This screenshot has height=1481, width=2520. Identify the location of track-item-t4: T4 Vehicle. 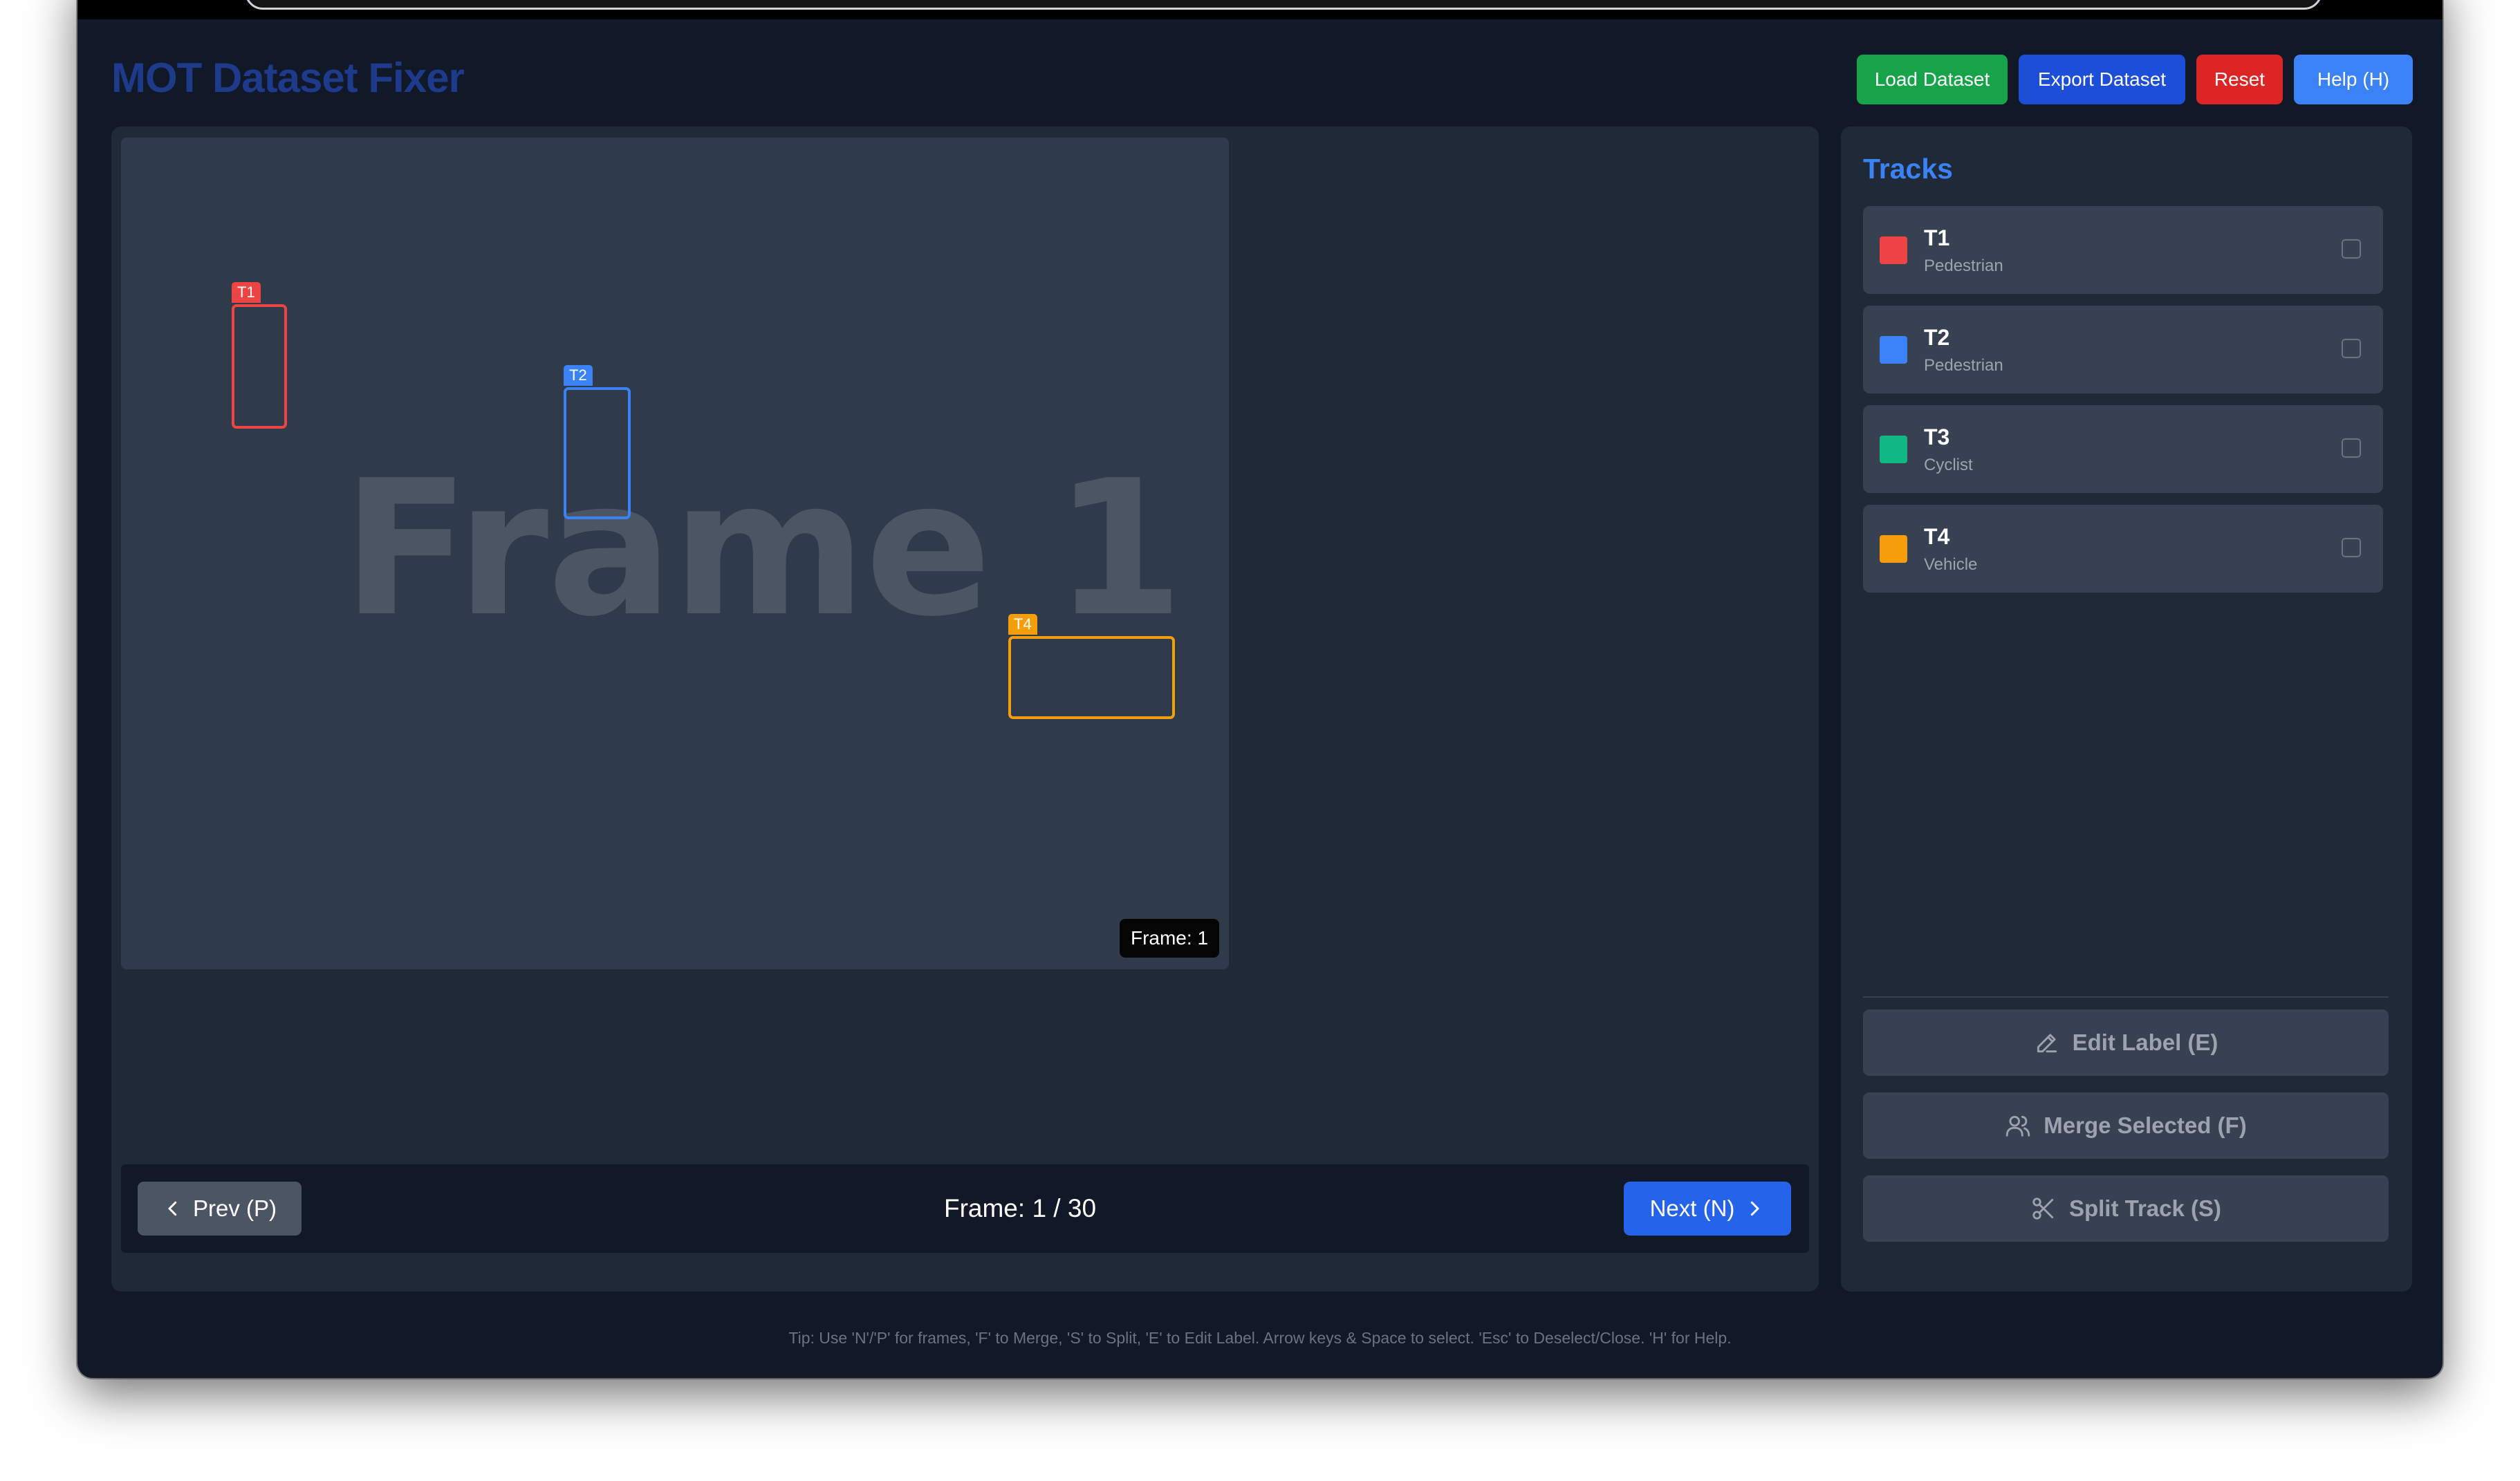
(2123, 549).